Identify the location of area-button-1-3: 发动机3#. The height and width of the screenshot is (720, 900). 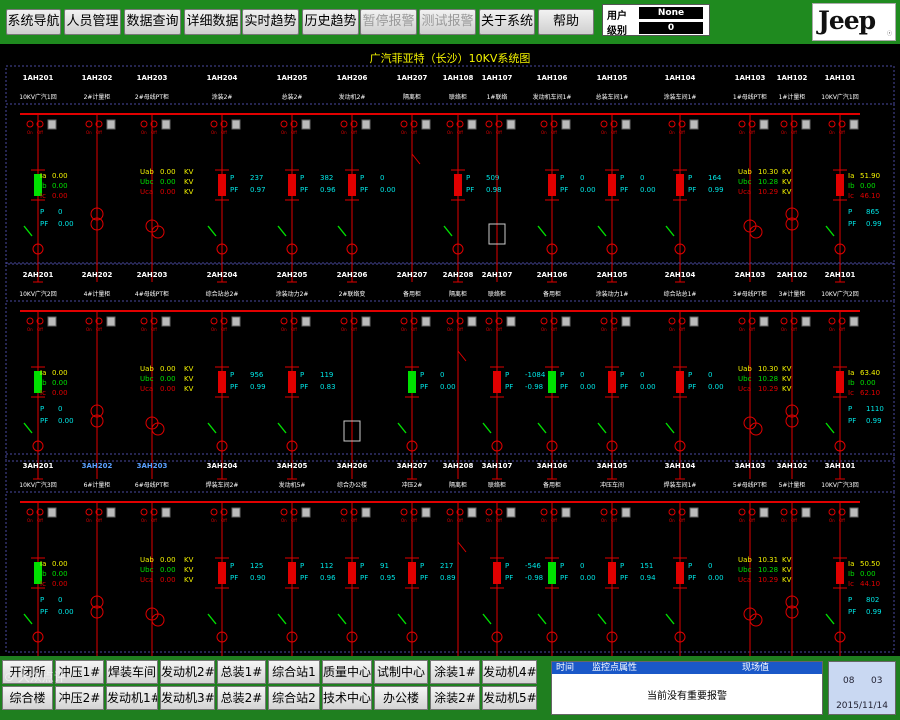
(187, 698).